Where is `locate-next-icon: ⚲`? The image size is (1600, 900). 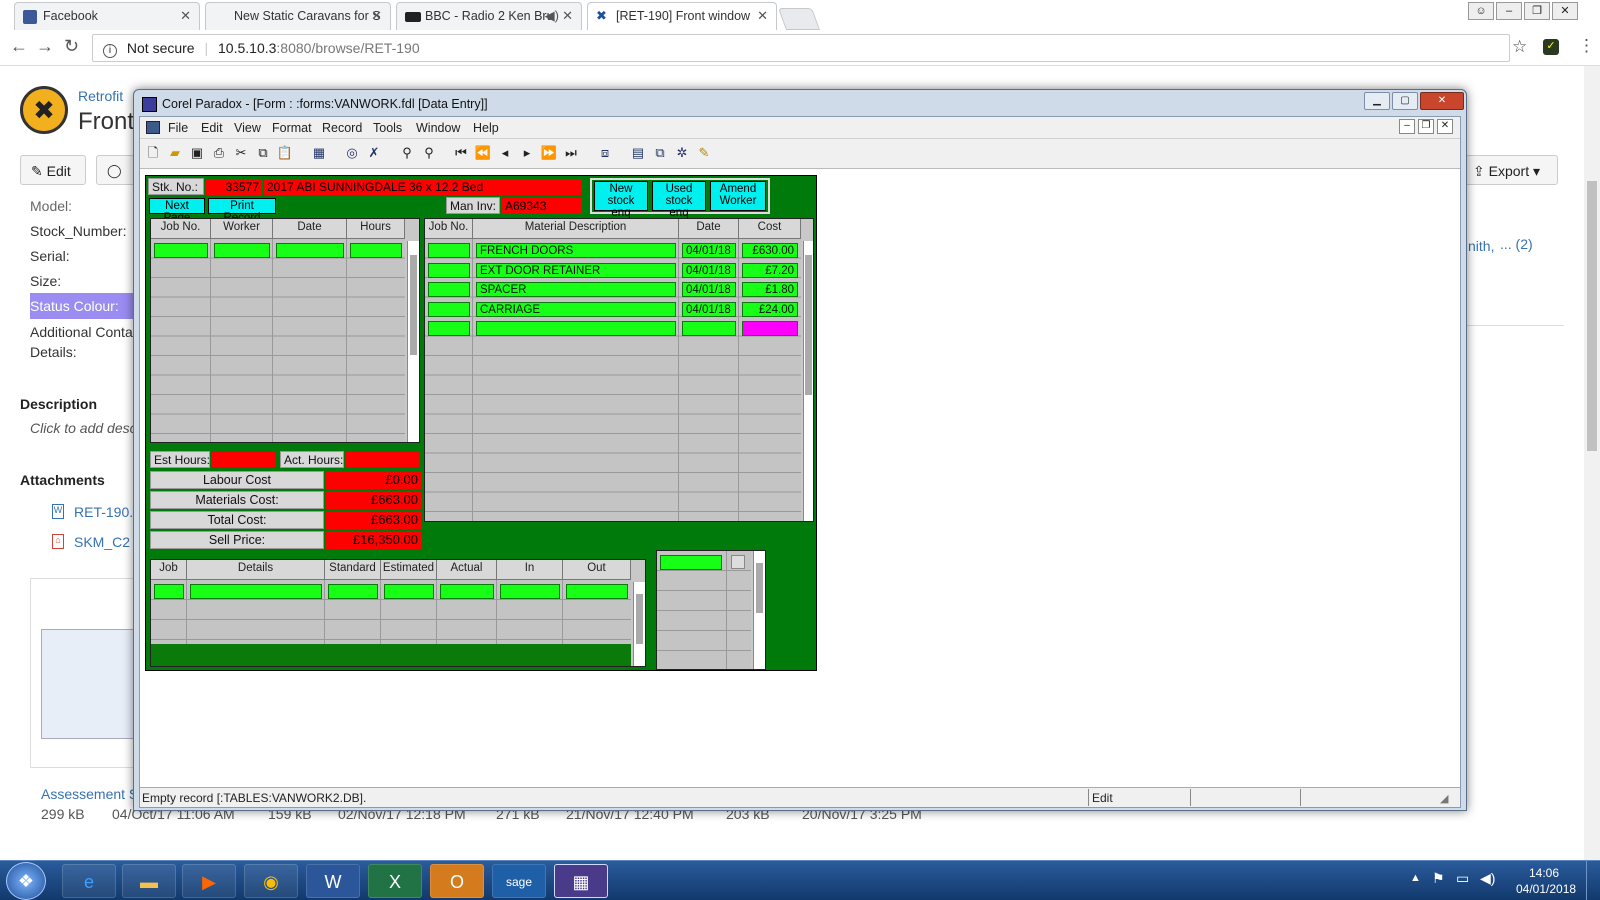 locate-next-icon: ⚲ is located at coordinates (429, 153).